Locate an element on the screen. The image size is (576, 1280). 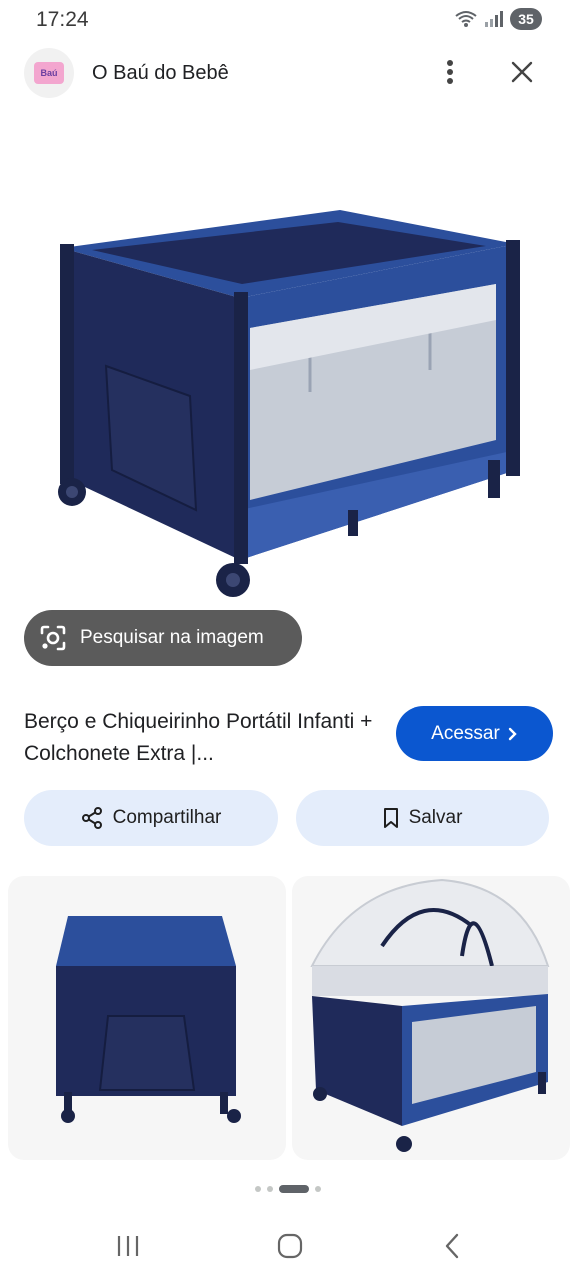
back-icon is located at coordinates (452, 1246).